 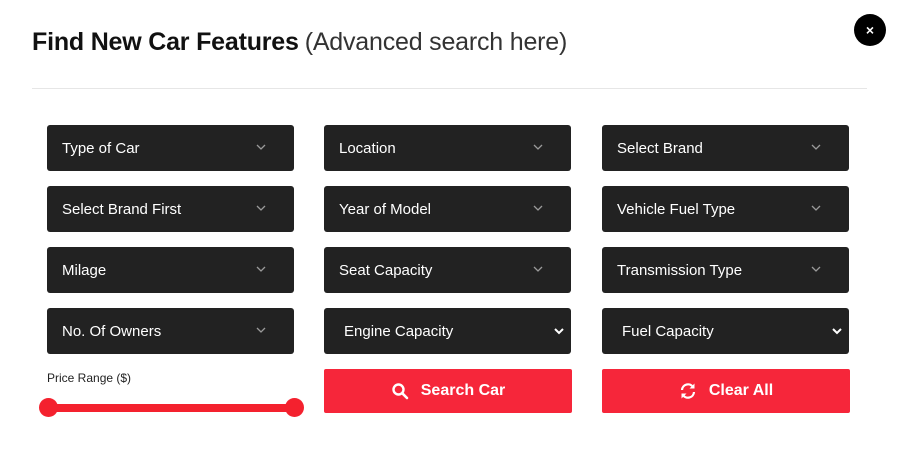 I want to click on fuel-capacity-select: Fuel Capacity, so click(x=725, y=331).